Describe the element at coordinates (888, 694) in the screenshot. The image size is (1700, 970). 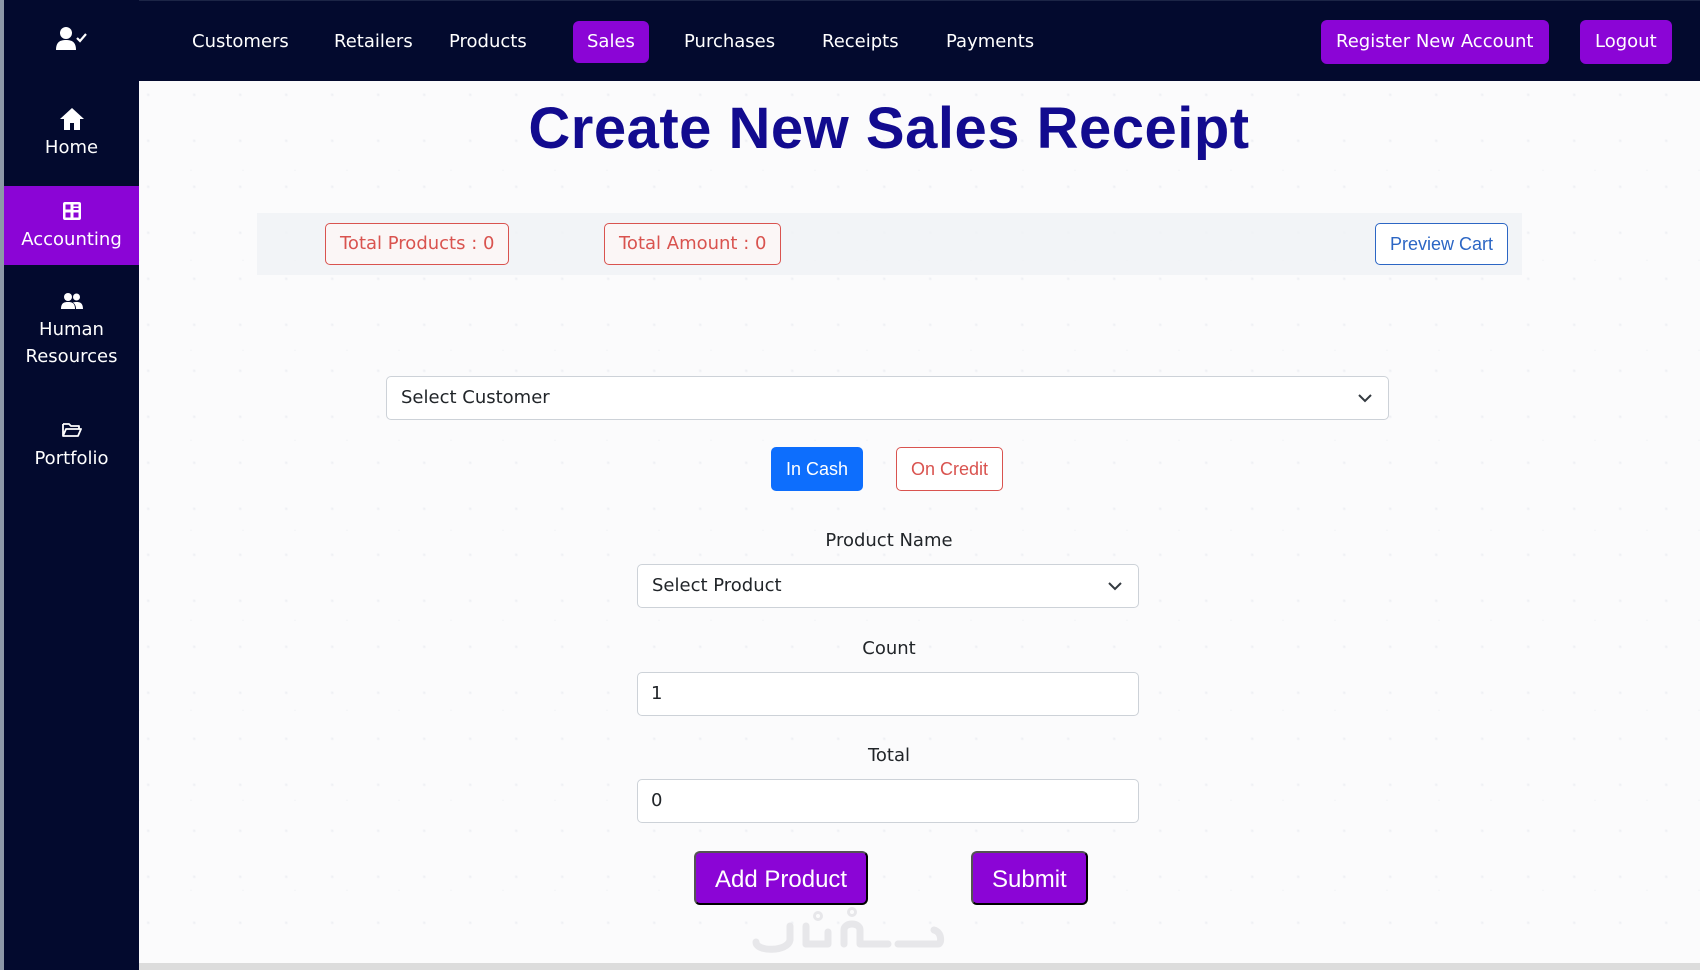
I see `count-input: 1` at that location.